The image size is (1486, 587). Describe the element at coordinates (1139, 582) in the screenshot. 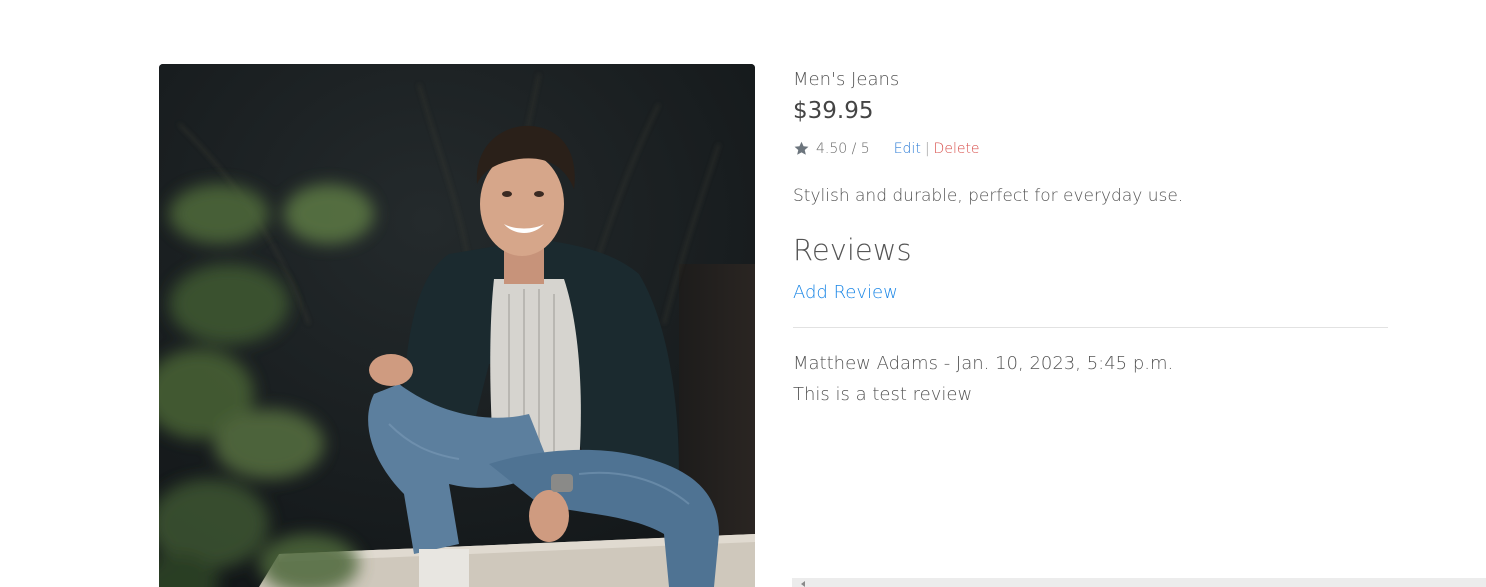

I see `horizontal-scrollbar` at that location.